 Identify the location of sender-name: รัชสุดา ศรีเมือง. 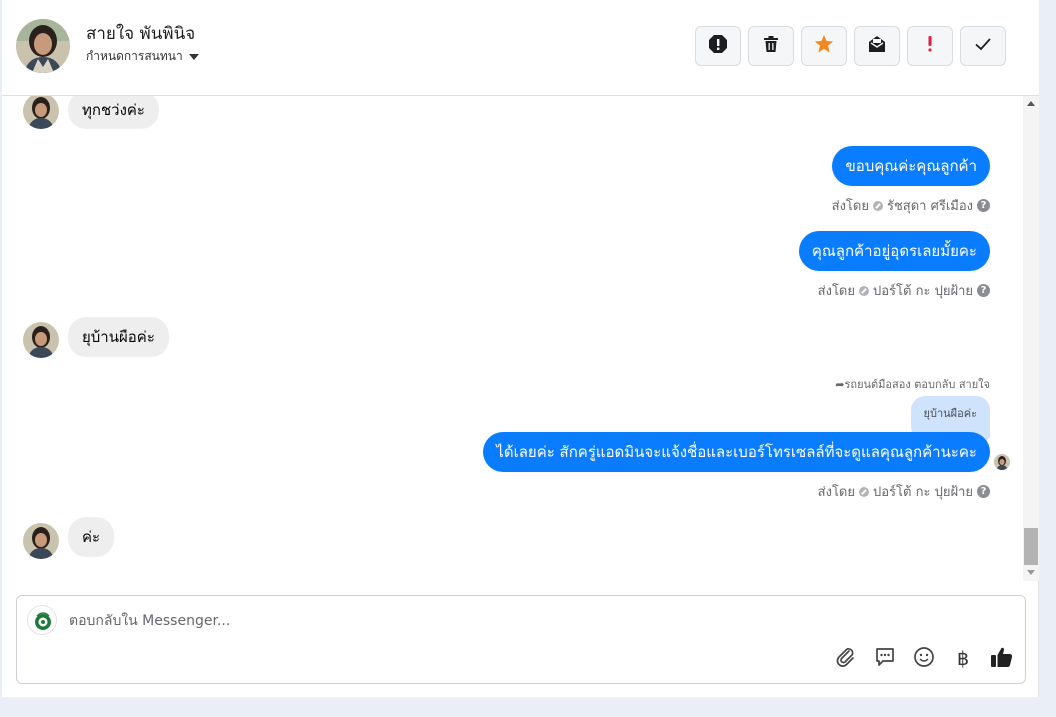
(929, 206).